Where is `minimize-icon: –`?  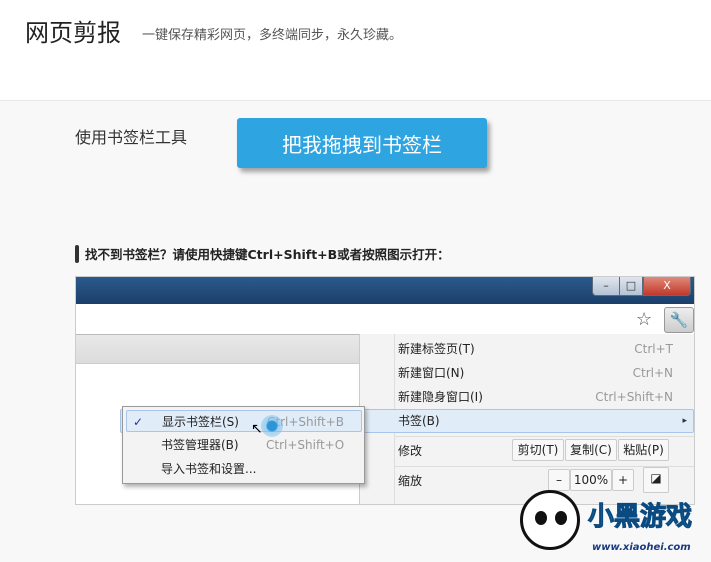
minimize-icon: – is located at coordinates (606, 286).